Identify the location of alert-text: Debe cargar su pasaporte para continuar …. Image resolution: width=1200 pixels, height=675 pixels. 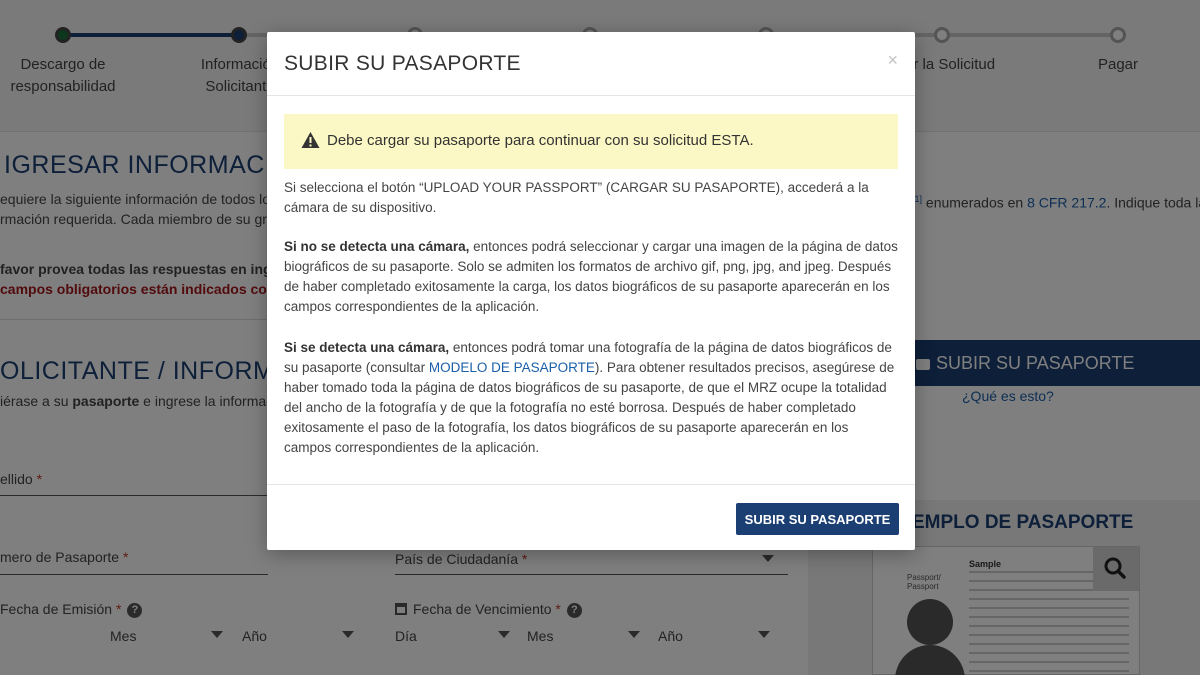
(540, 140).